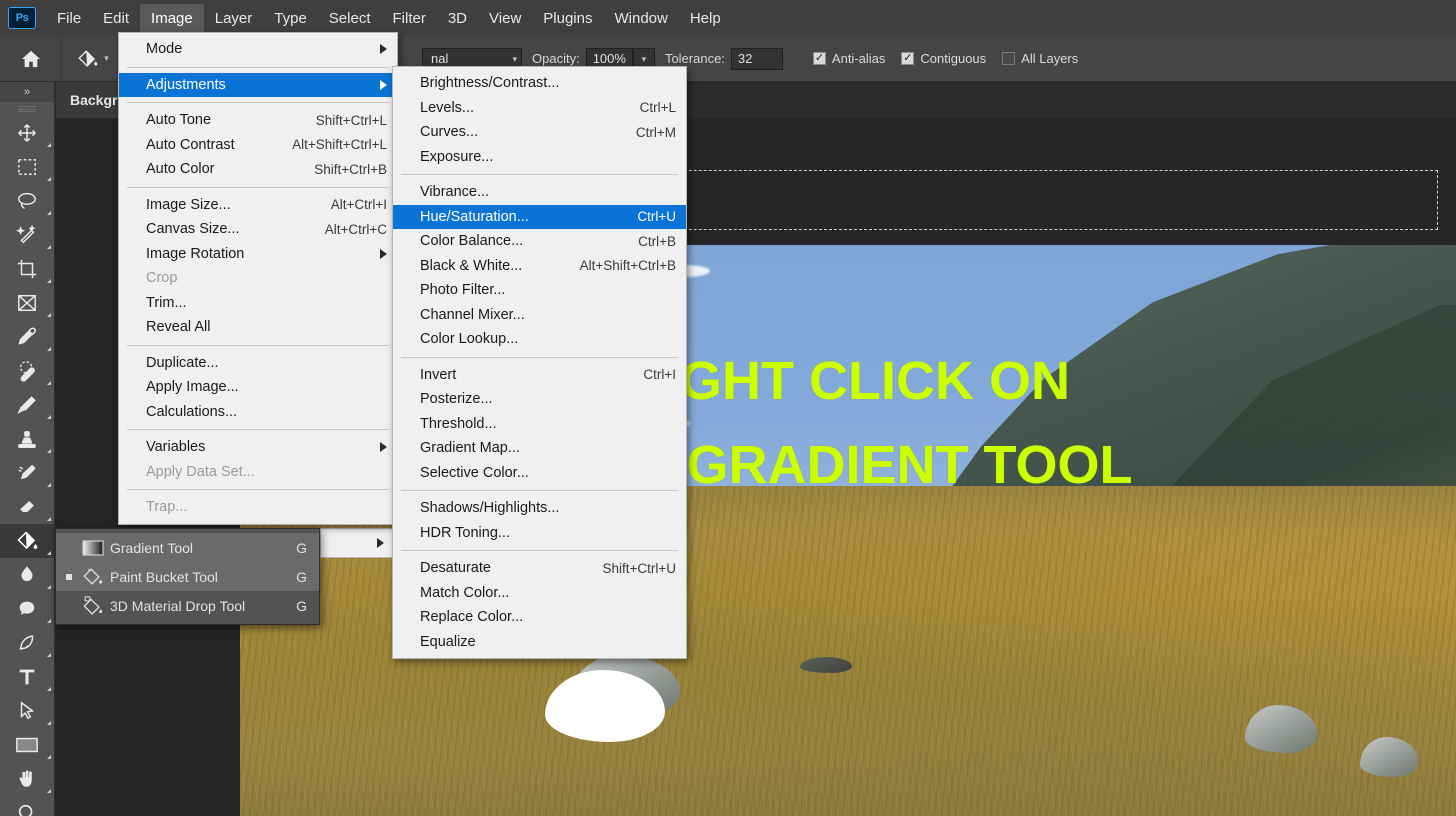 Image resolution: width=1456 pixels, height=816 pixels. I want to click on menu-image: Image, so click(172, 18).